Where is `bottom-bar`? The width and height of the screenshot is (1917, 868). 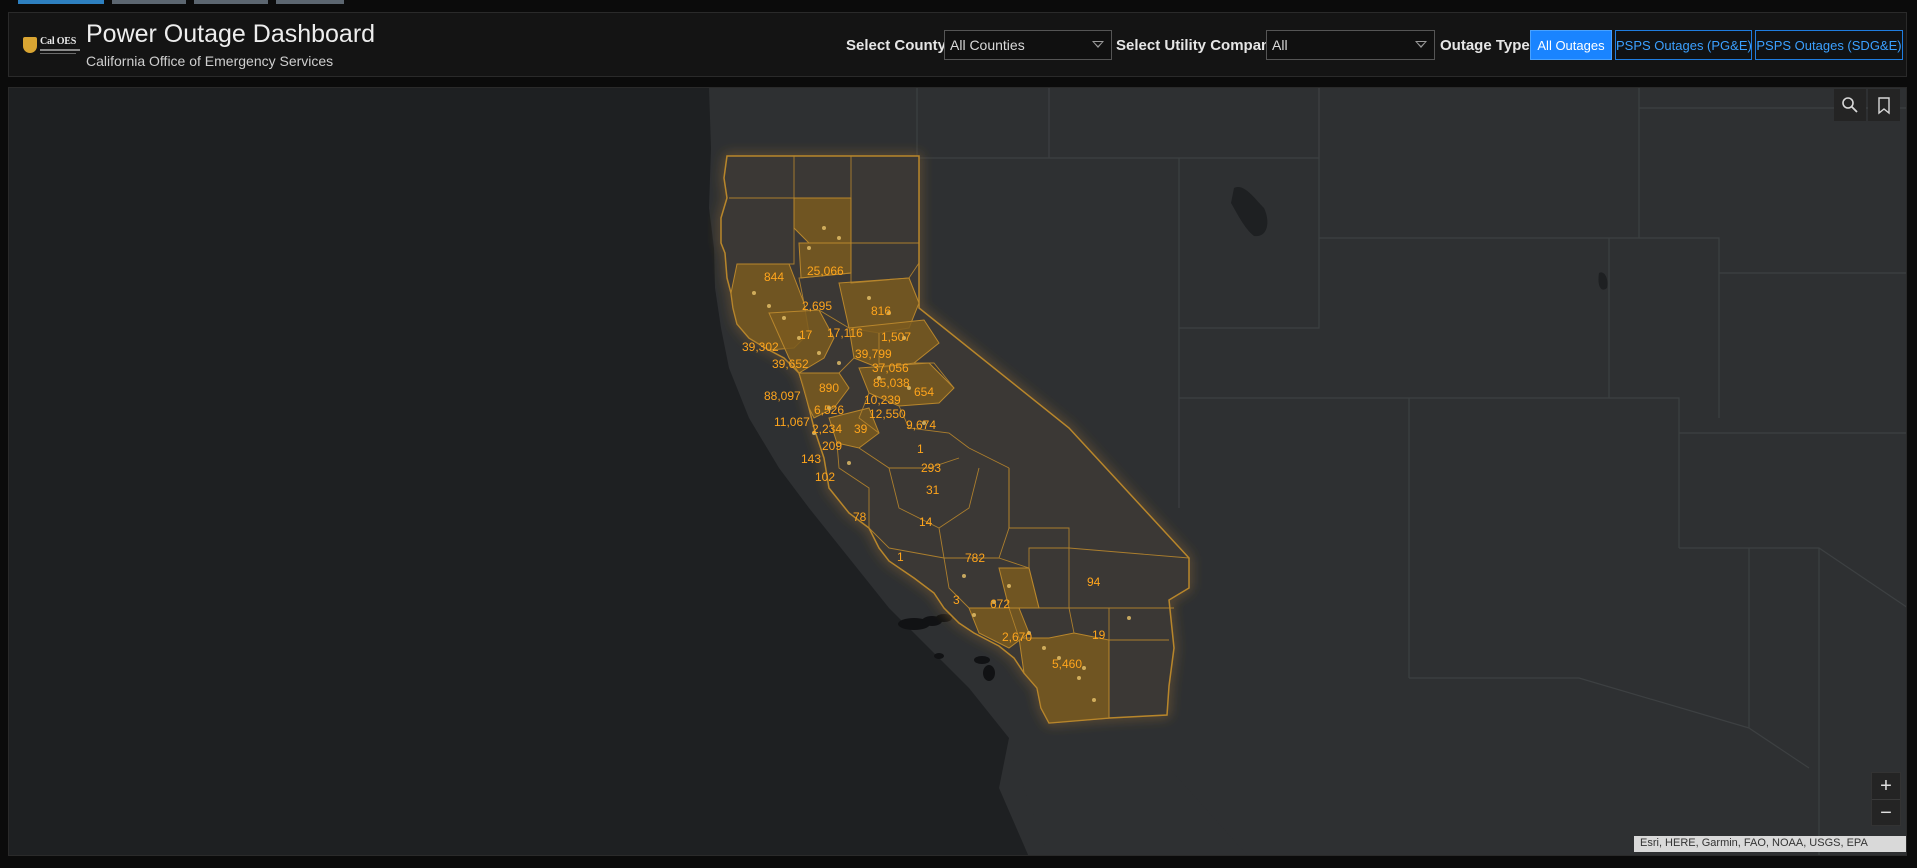 bottom-bar is located at coordinates (958, 863).